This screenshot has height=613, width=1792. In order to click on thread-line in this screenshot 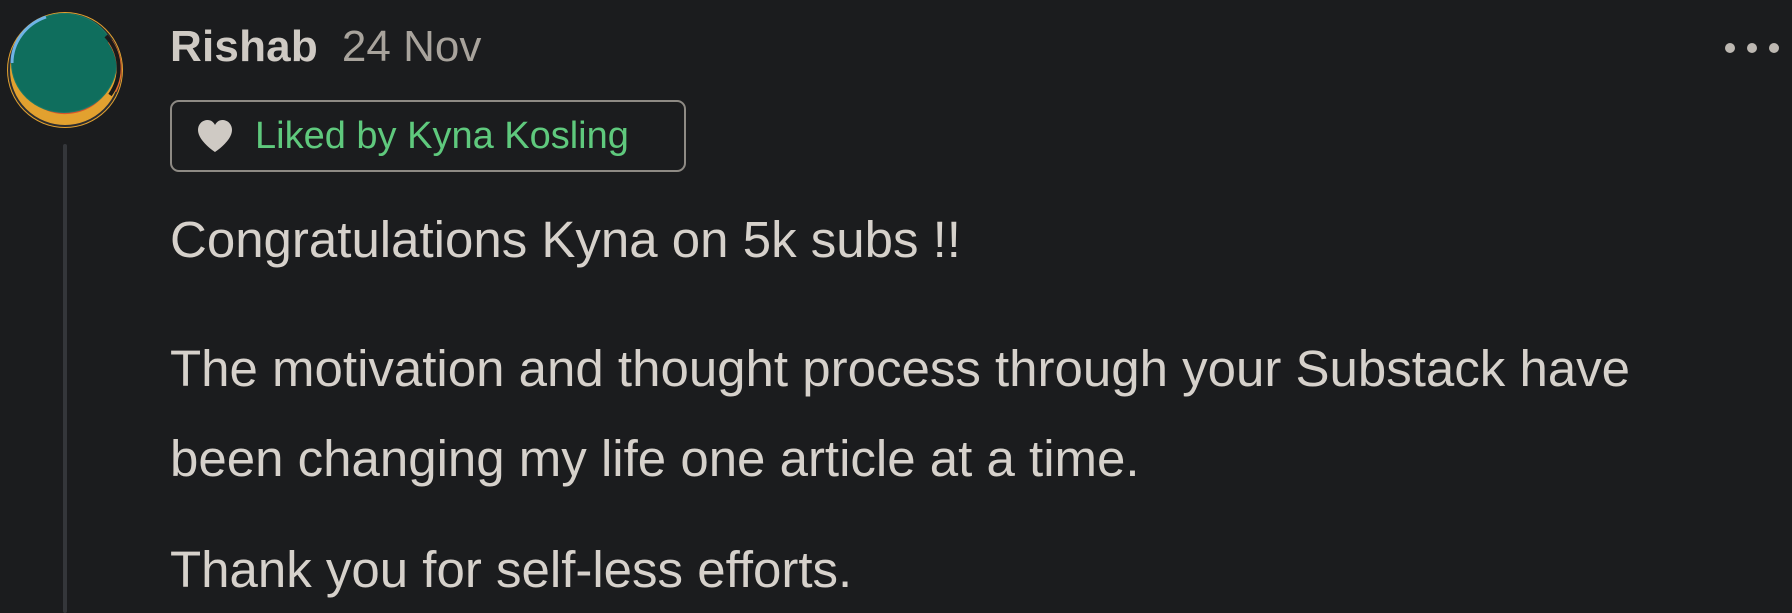, I will do `click(65, 378)`.